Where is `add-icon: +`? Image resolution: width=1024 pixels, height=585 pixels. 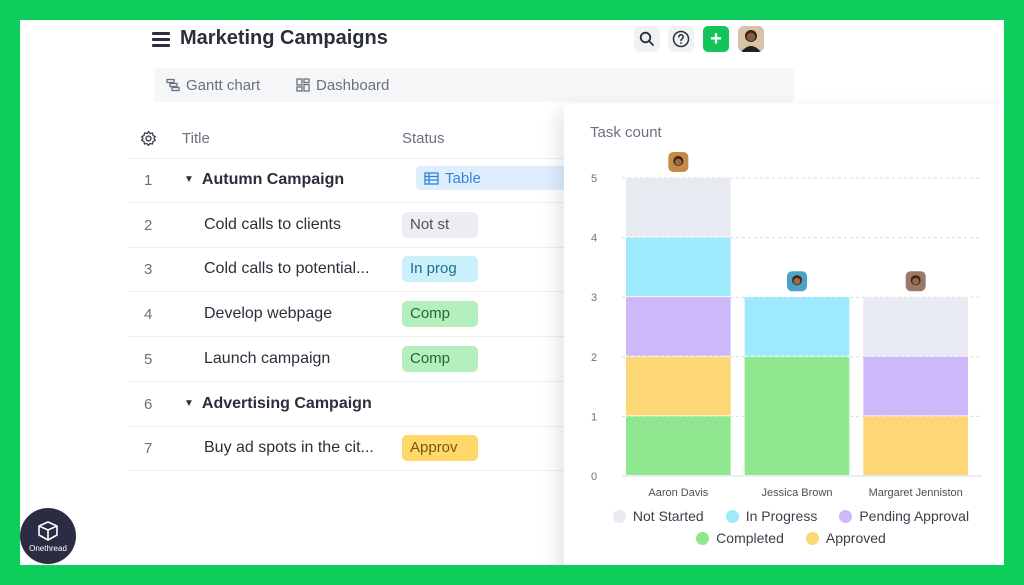 add-icon: + is located at coordinates (716, 38).